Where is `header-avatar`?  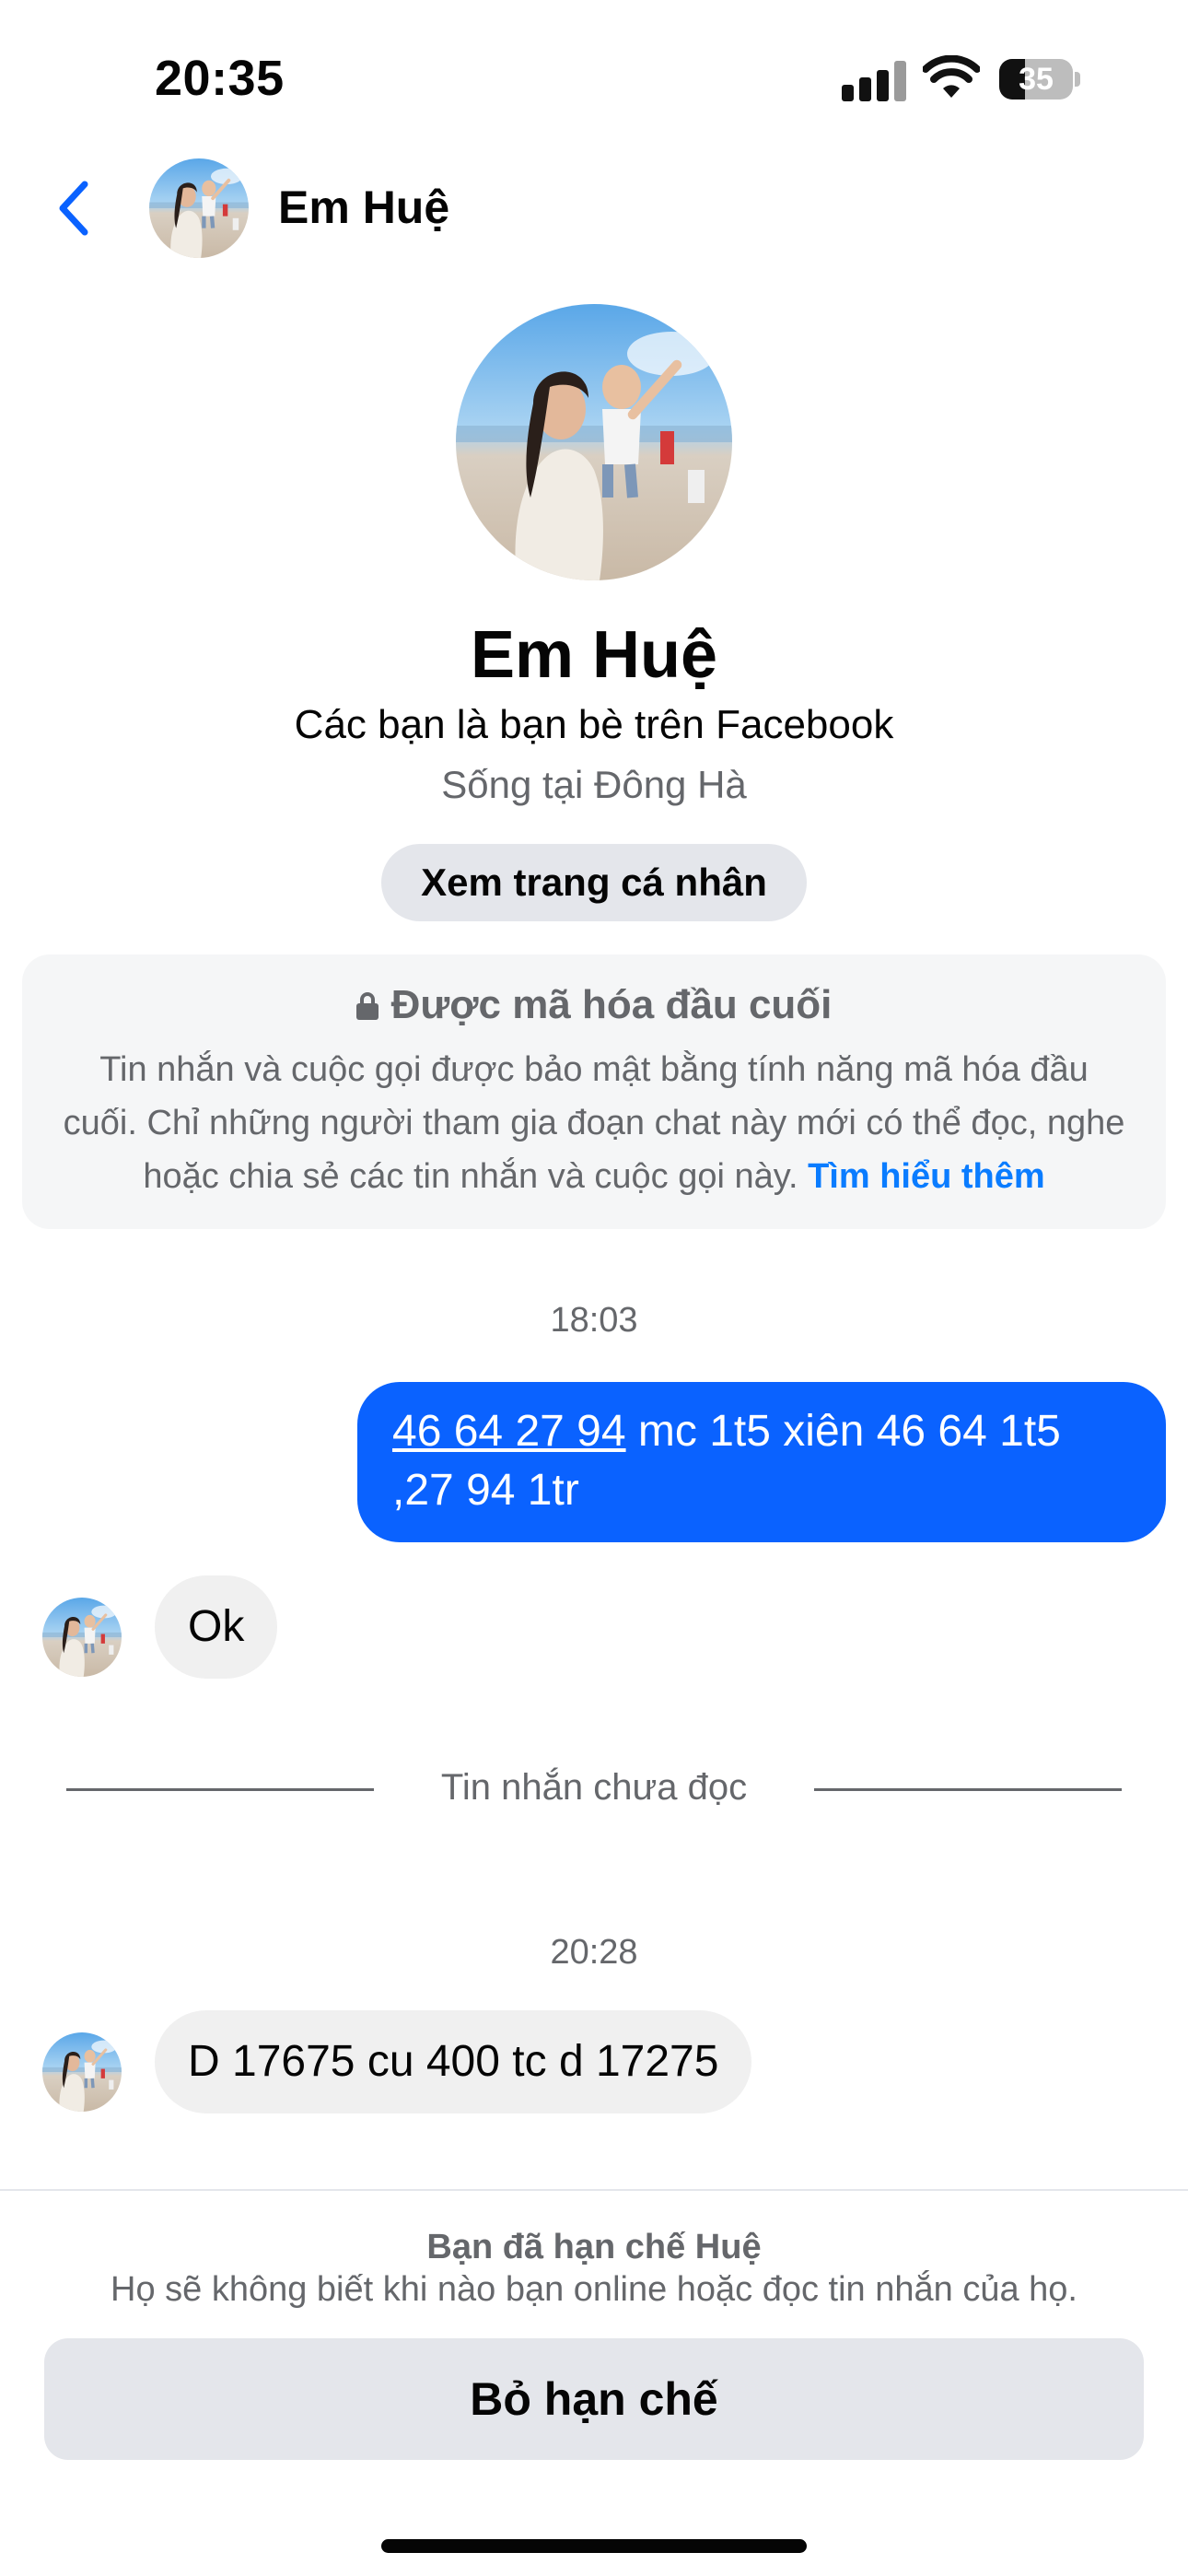
header-avatar is located at coordinates (199, 208).